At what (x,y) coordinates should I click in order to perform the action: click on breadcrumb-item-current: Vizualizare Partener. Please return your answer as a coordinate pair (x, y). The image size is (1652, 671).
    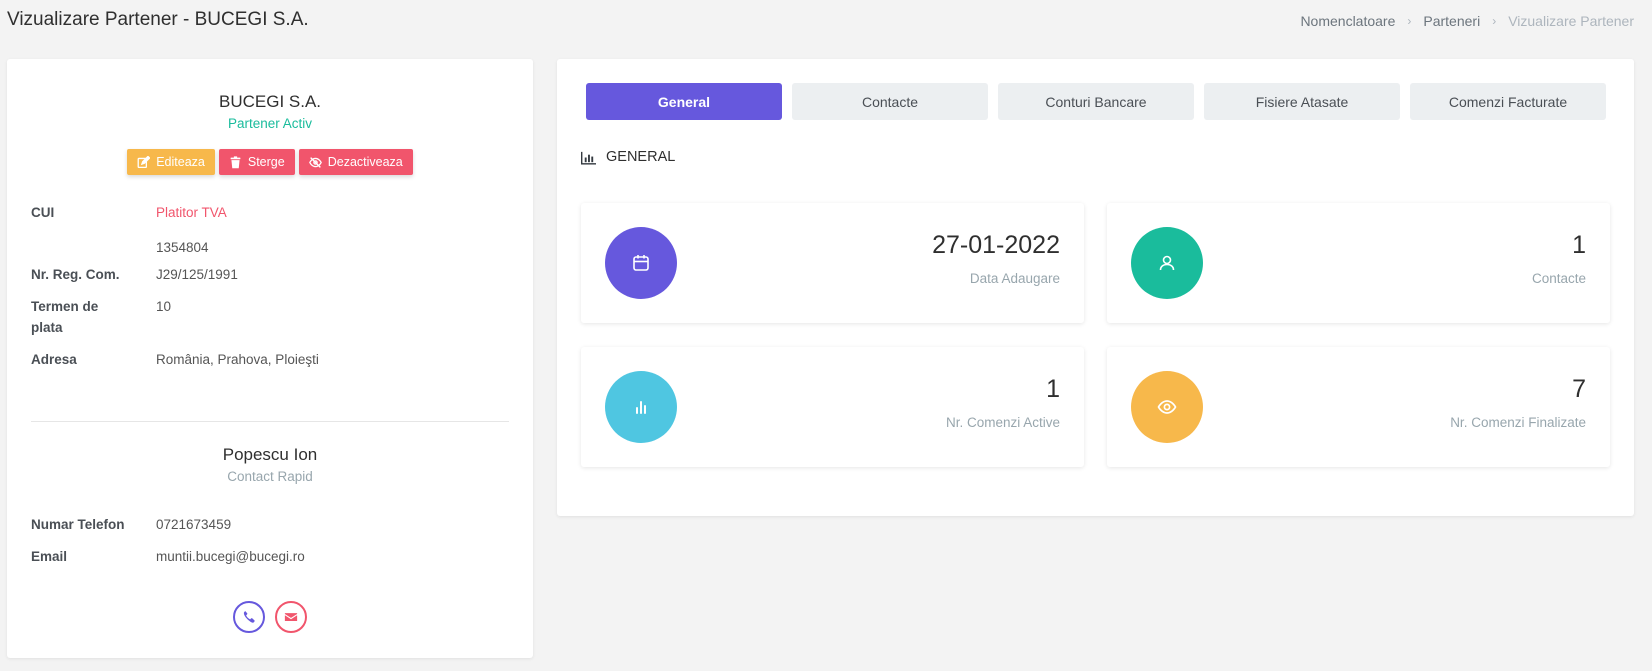
    Looking at the image, I should click on (1571, 21).